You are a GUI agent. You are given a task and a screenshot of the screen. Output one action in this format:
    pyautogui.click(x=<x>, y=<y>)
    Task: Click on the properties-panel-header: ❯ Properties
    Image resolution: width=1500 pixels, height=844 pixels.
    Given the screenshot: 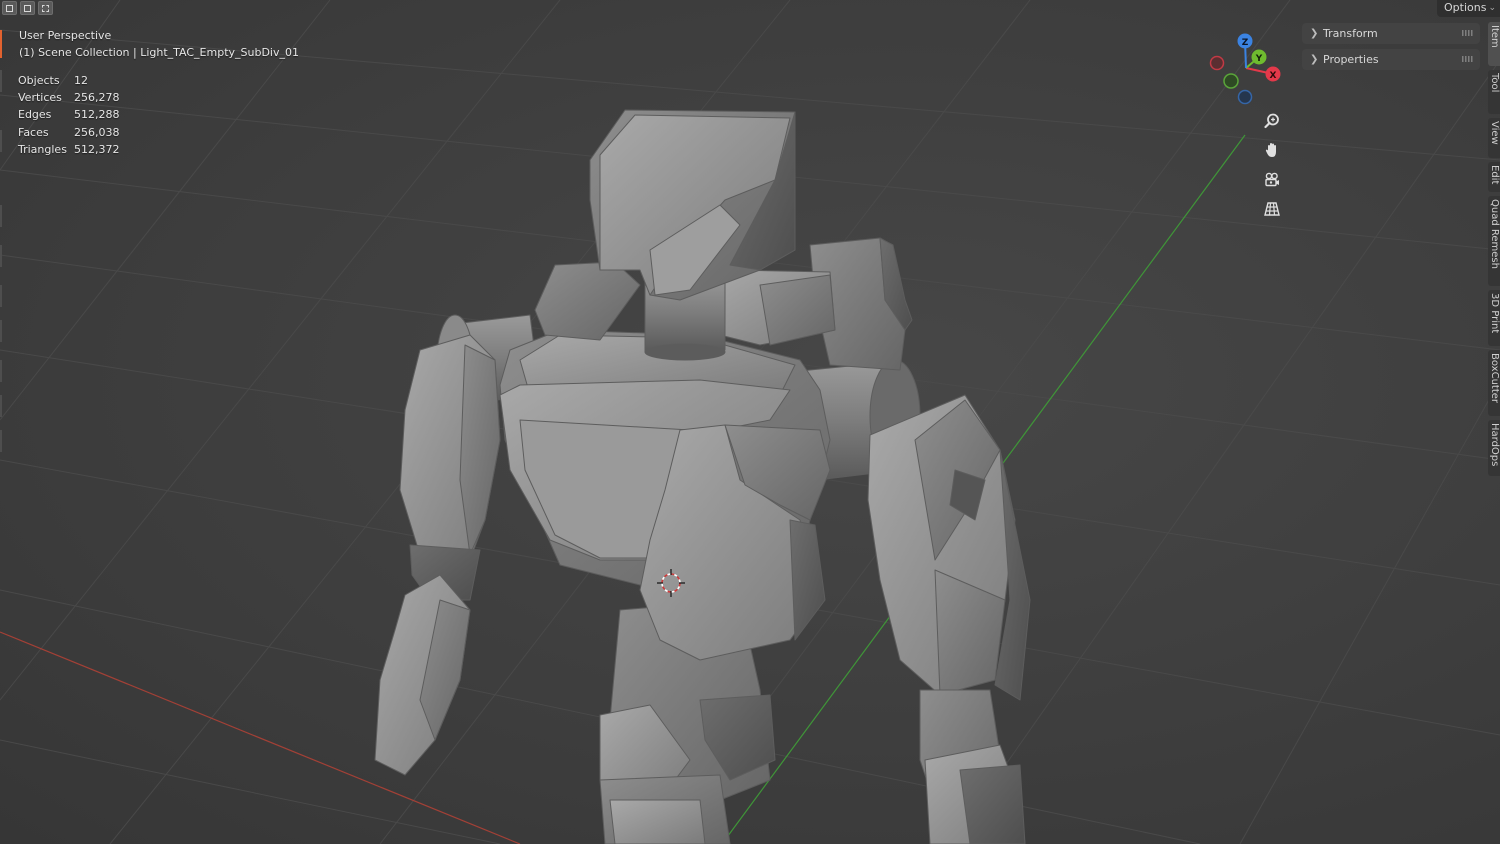 What is the action you would take?
    pyautogui.click(x=1391, y=59)
    